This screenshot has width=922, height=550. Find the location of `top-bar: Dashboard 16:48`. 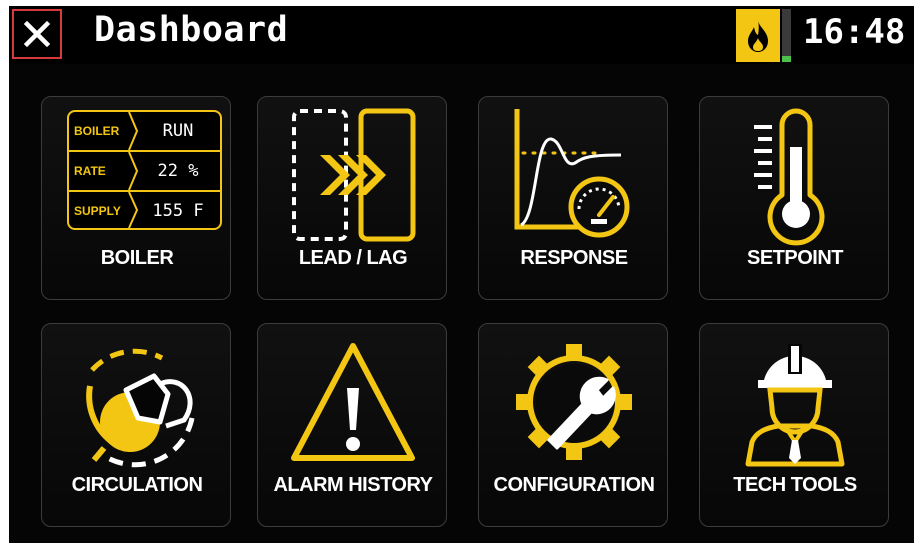

top-bar: Dashboard 16:48 is located at coordinates (461, 35).